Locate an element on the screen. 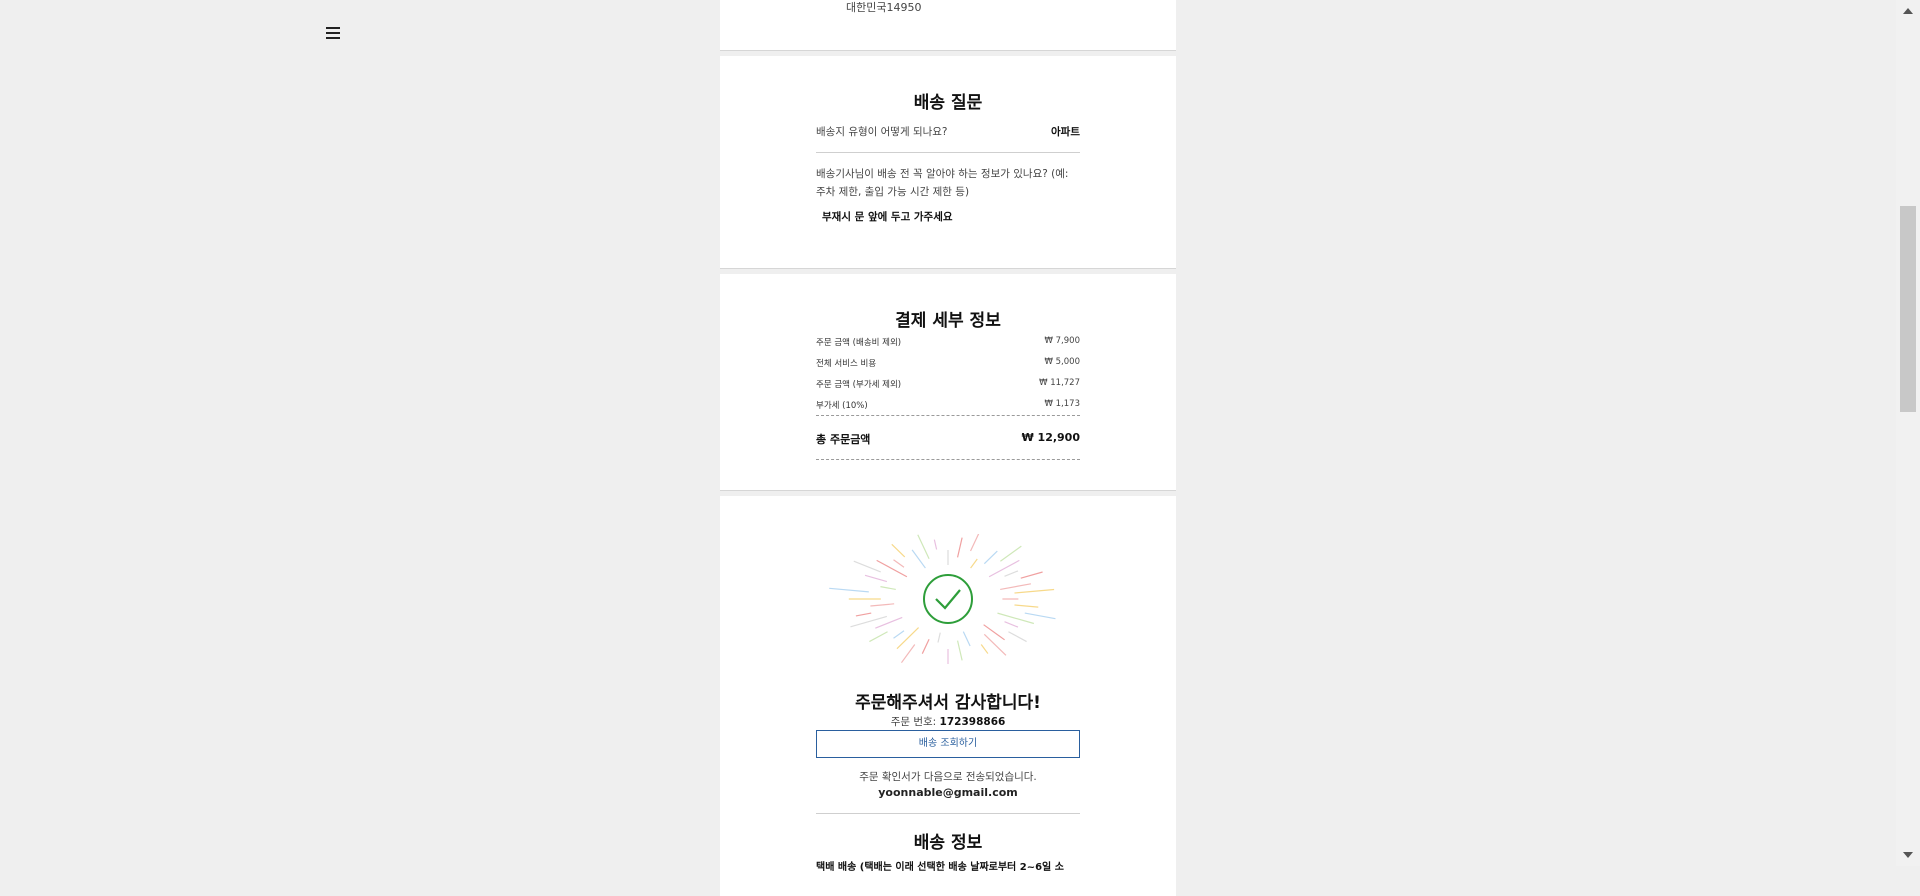 The width and height of the screenshot is (1920, 896). delivery-notes-answer: 부재시 문 앞에 두고 가주세요 is located at coordinates (887, 217).